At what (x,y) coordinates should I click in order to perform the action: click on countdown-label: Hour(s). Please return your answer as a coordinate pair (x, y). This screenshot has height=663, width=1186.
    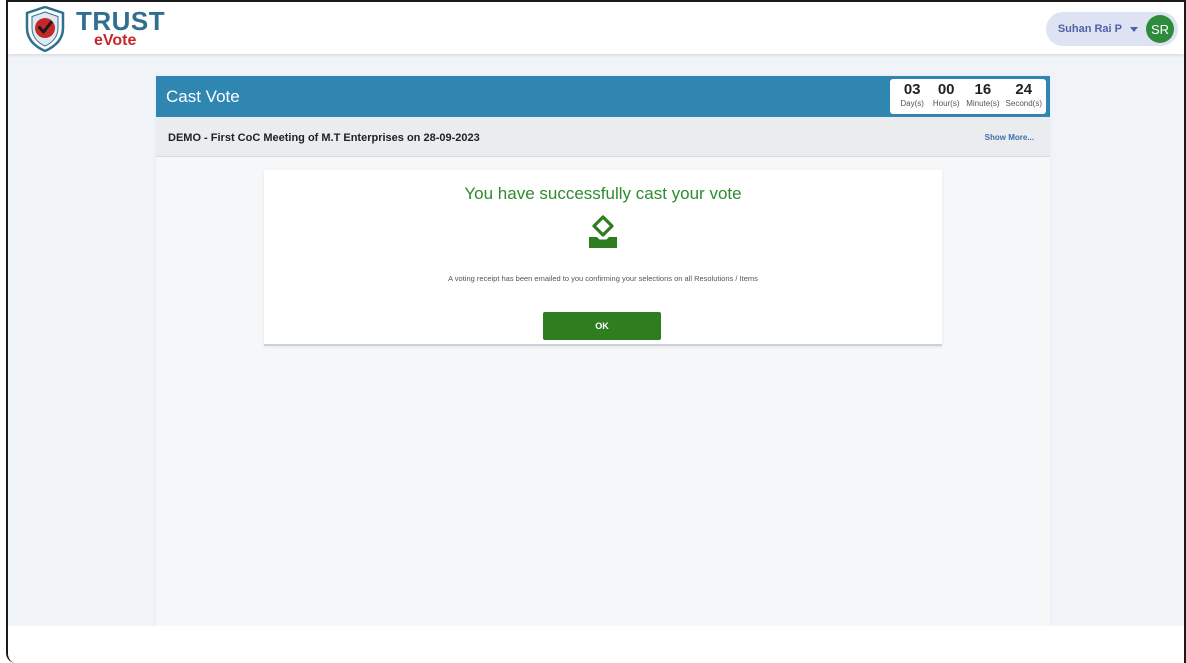
    Looking at the image, I should click on (946, 103).